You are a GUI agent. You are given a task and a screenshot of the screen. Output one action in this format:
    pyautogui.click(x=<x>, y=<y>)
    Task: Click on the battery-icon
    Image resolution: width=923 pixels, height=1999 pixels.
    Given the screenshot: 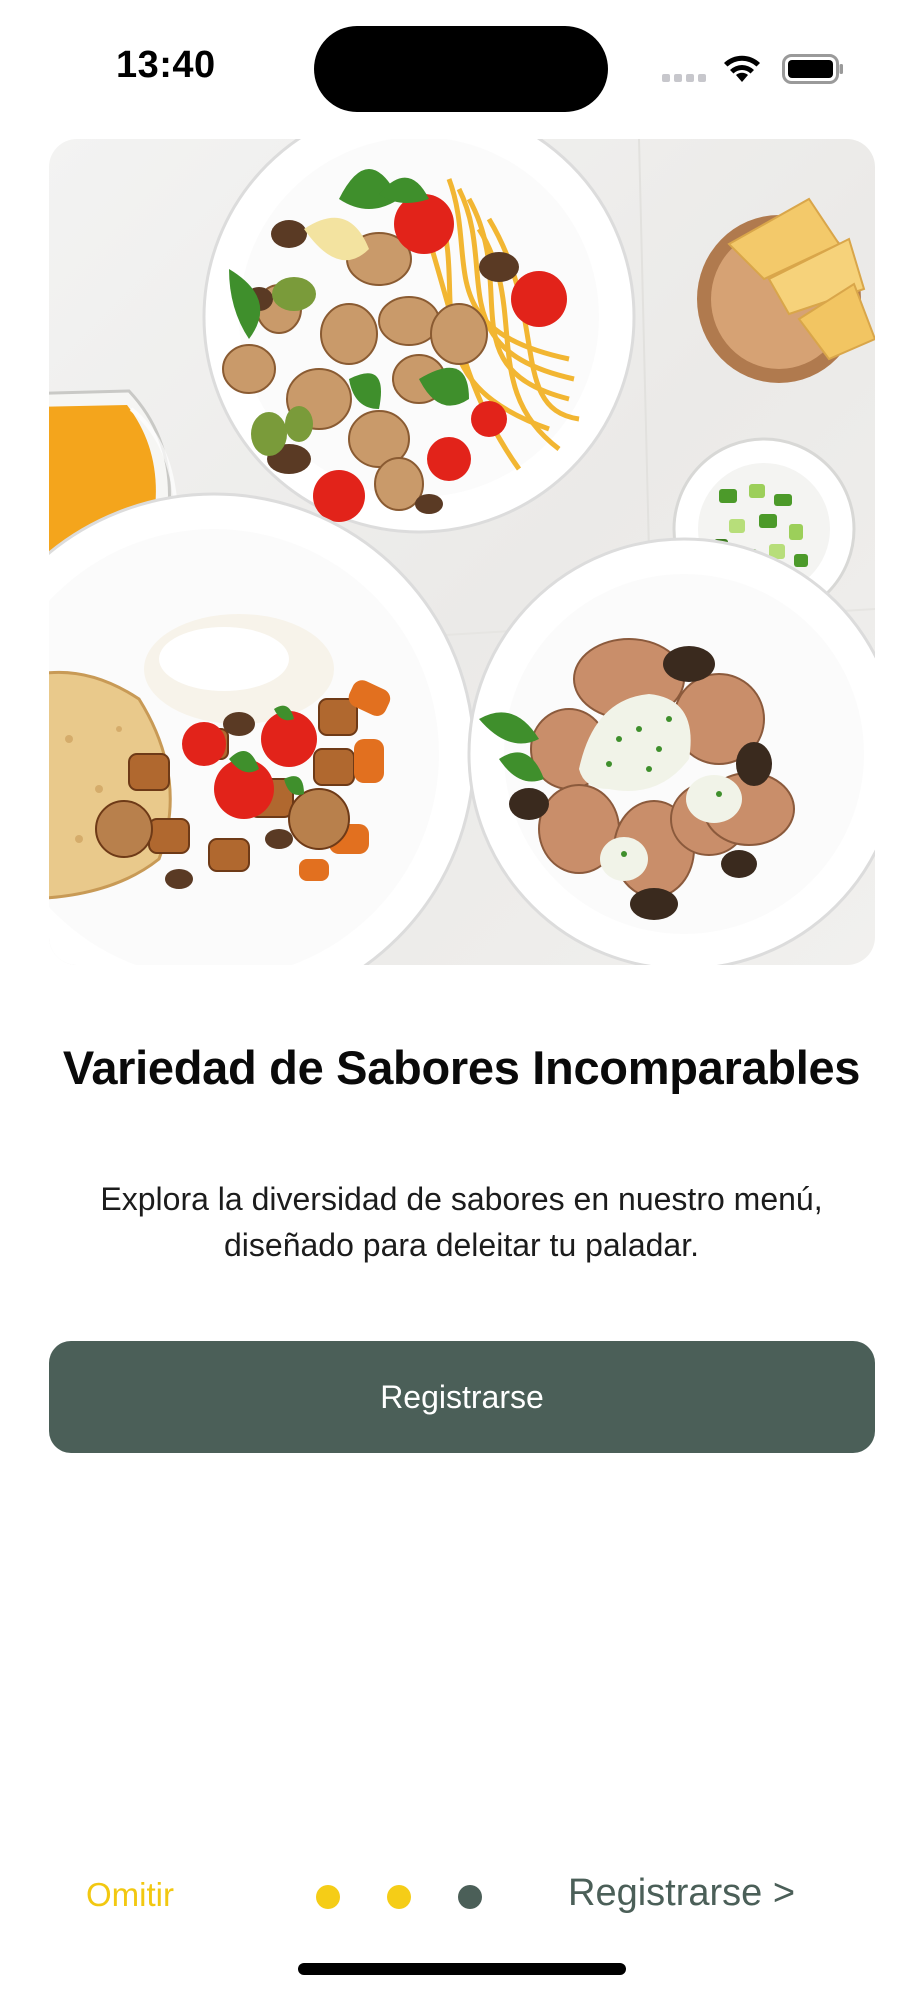 What is the action you would take?
    pyautogui.click(x=812, y=69)
    